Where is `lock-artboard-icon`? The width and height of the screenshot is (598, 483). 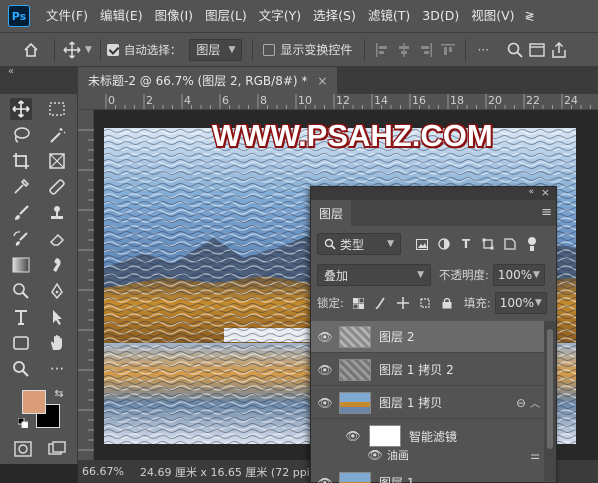 lock-artboard-icon is located at coordinates (425, 303).